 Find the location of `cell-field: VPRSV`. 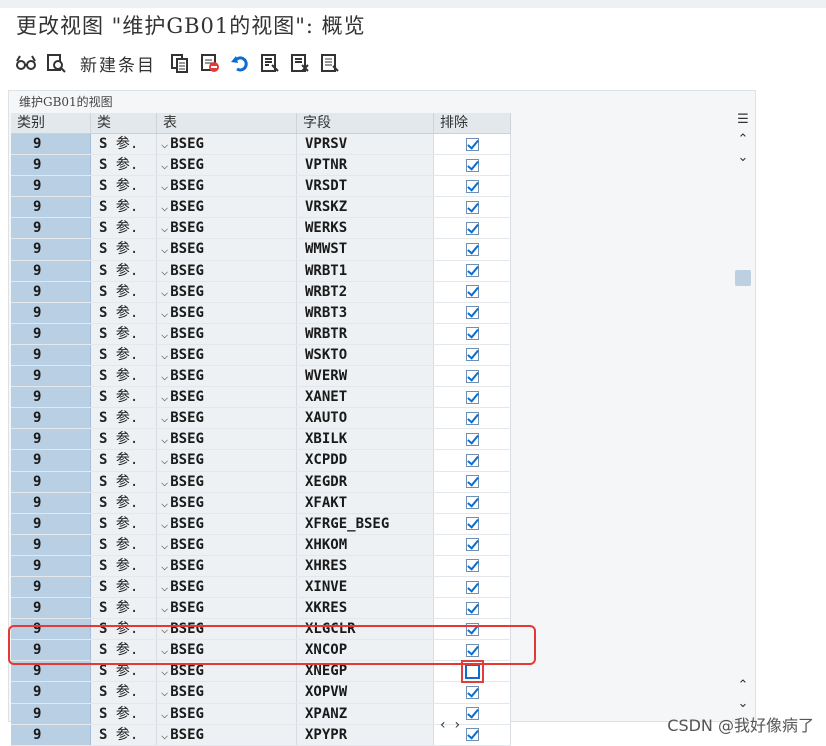

cell-field: VPRSV is located at coordinates (365, 144).